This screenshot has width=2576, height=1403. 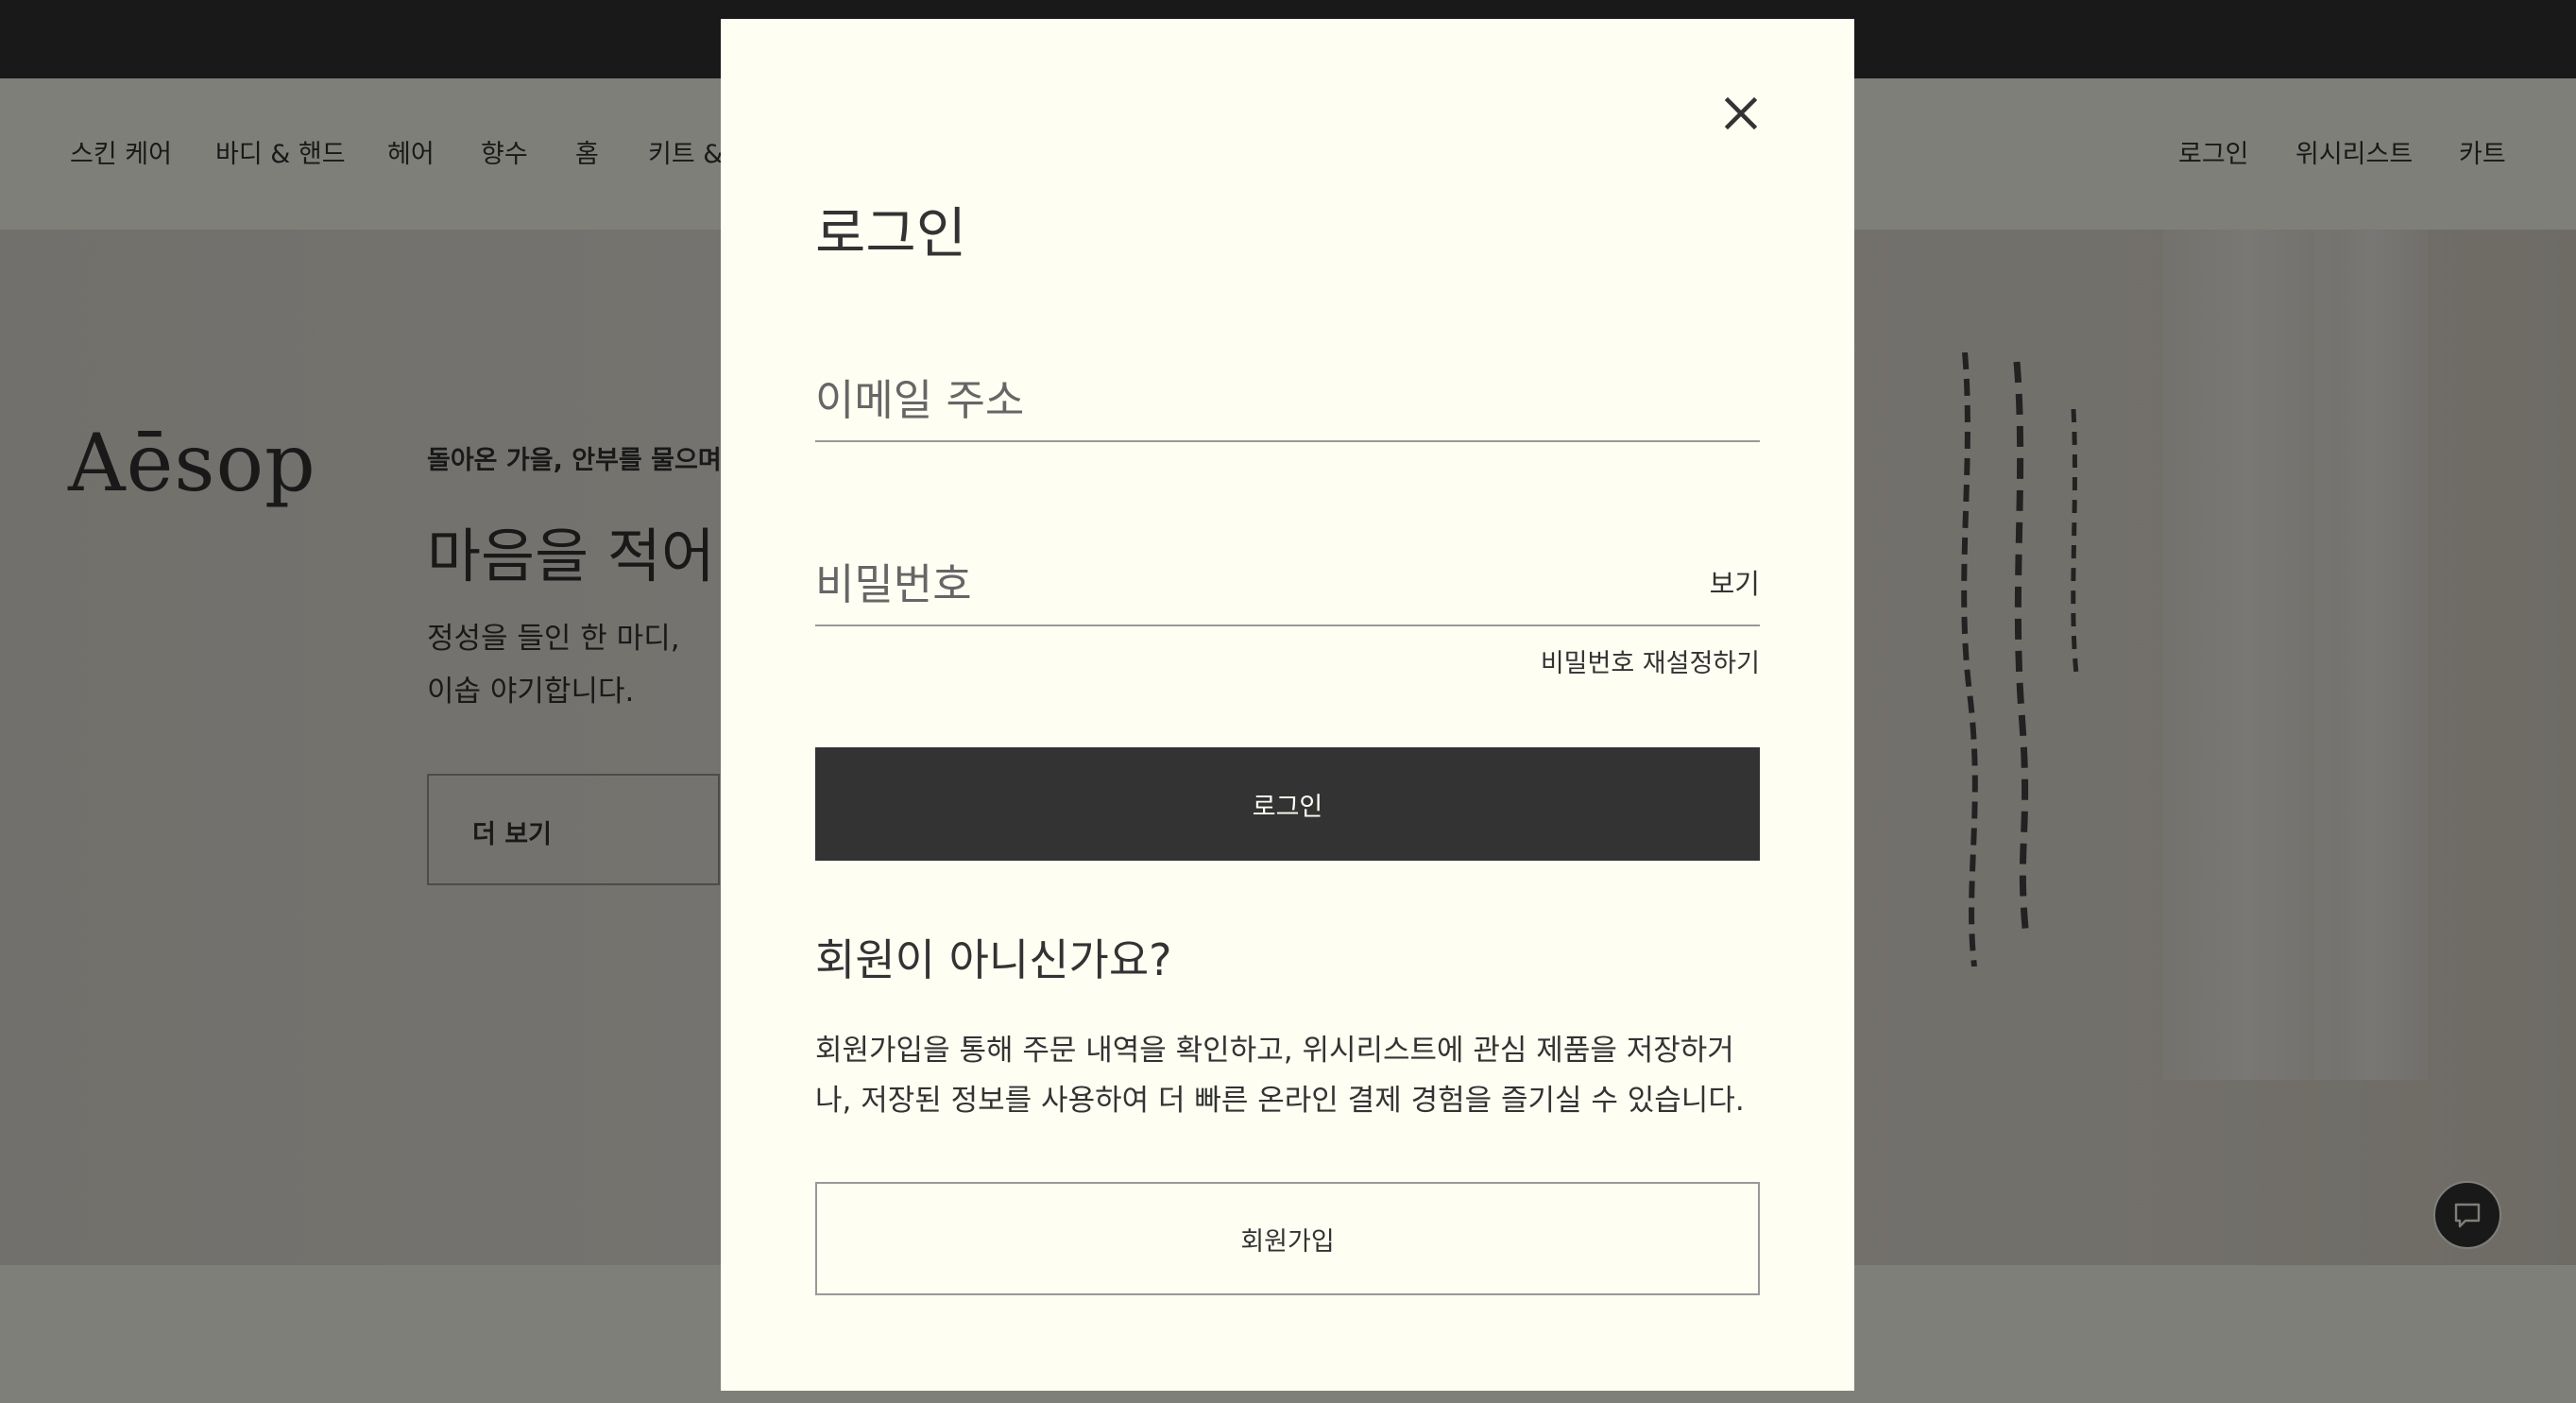 I want to click on login-button: 로그인, so click(x=1287, y=804).